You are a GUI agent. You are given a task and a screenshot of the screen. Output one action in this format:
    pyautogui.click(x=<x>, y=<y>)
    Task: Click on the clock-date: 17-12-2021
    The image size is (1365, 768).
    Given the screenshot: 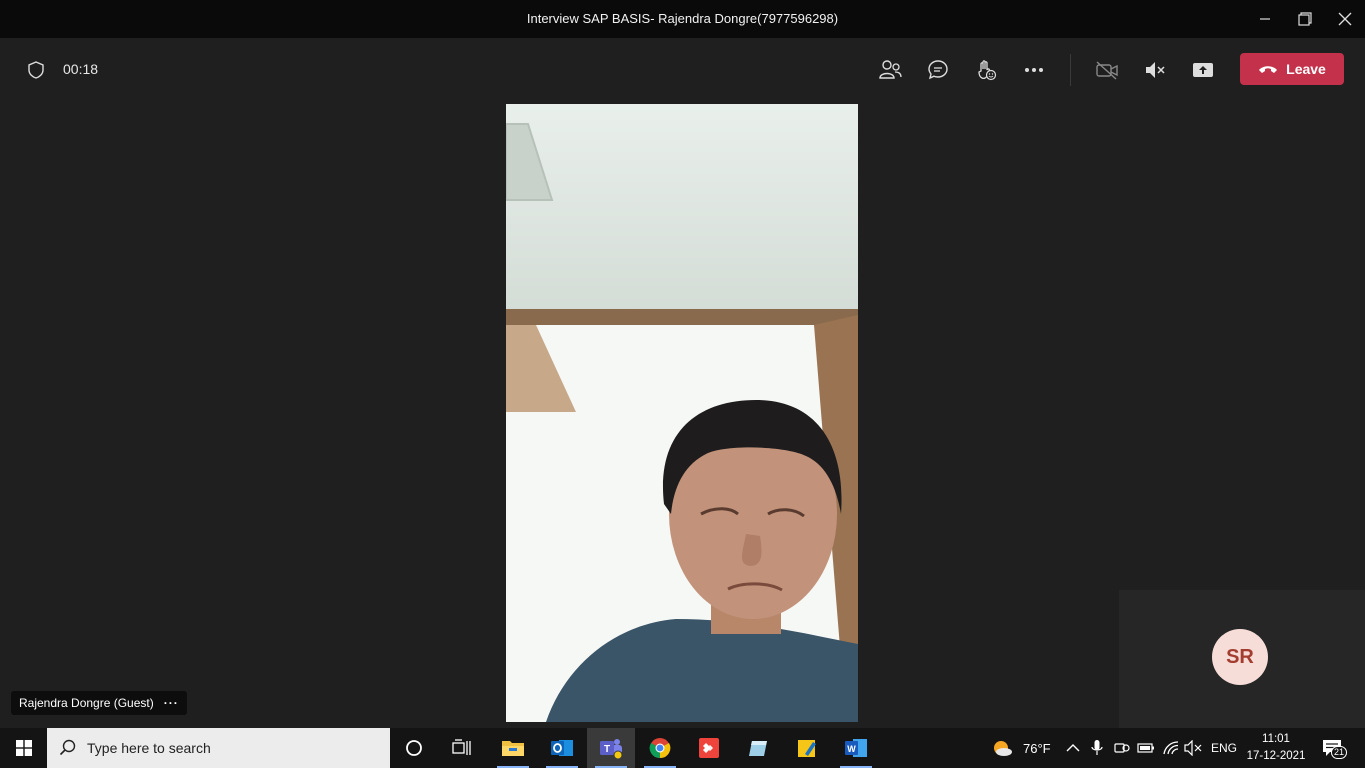 What is the action you would take?
    pyautogui.click(x=1276, y=756)
    